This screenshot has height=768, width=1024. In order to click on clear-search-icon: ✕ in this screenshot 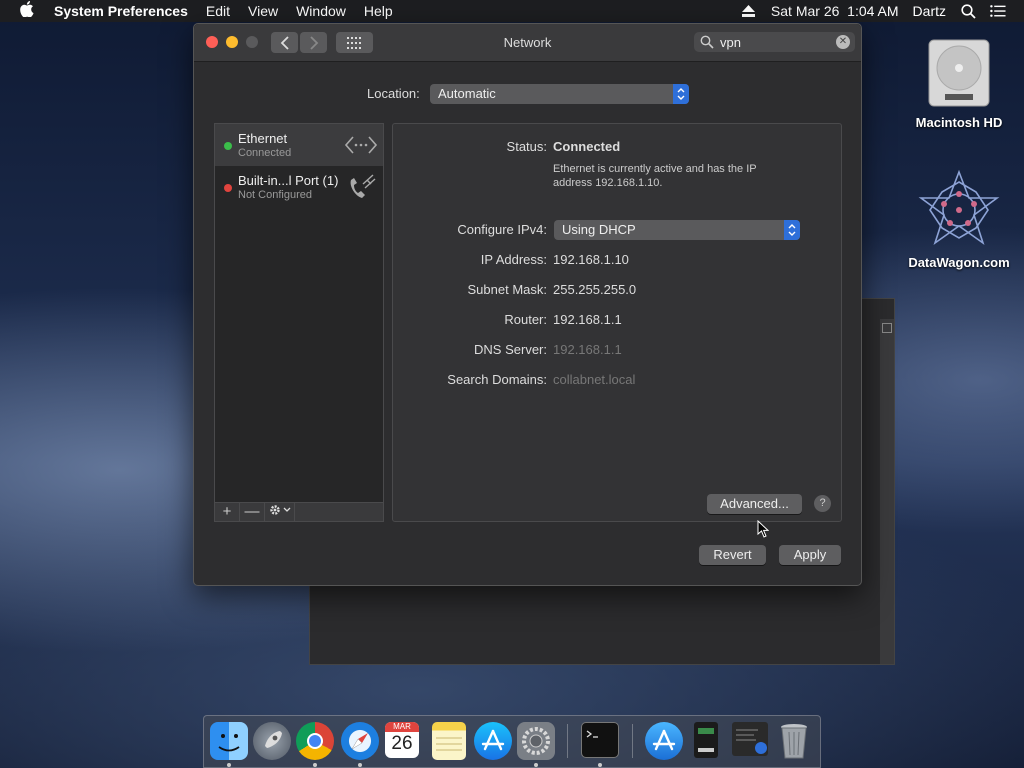, I will do `click(843, 42)`.